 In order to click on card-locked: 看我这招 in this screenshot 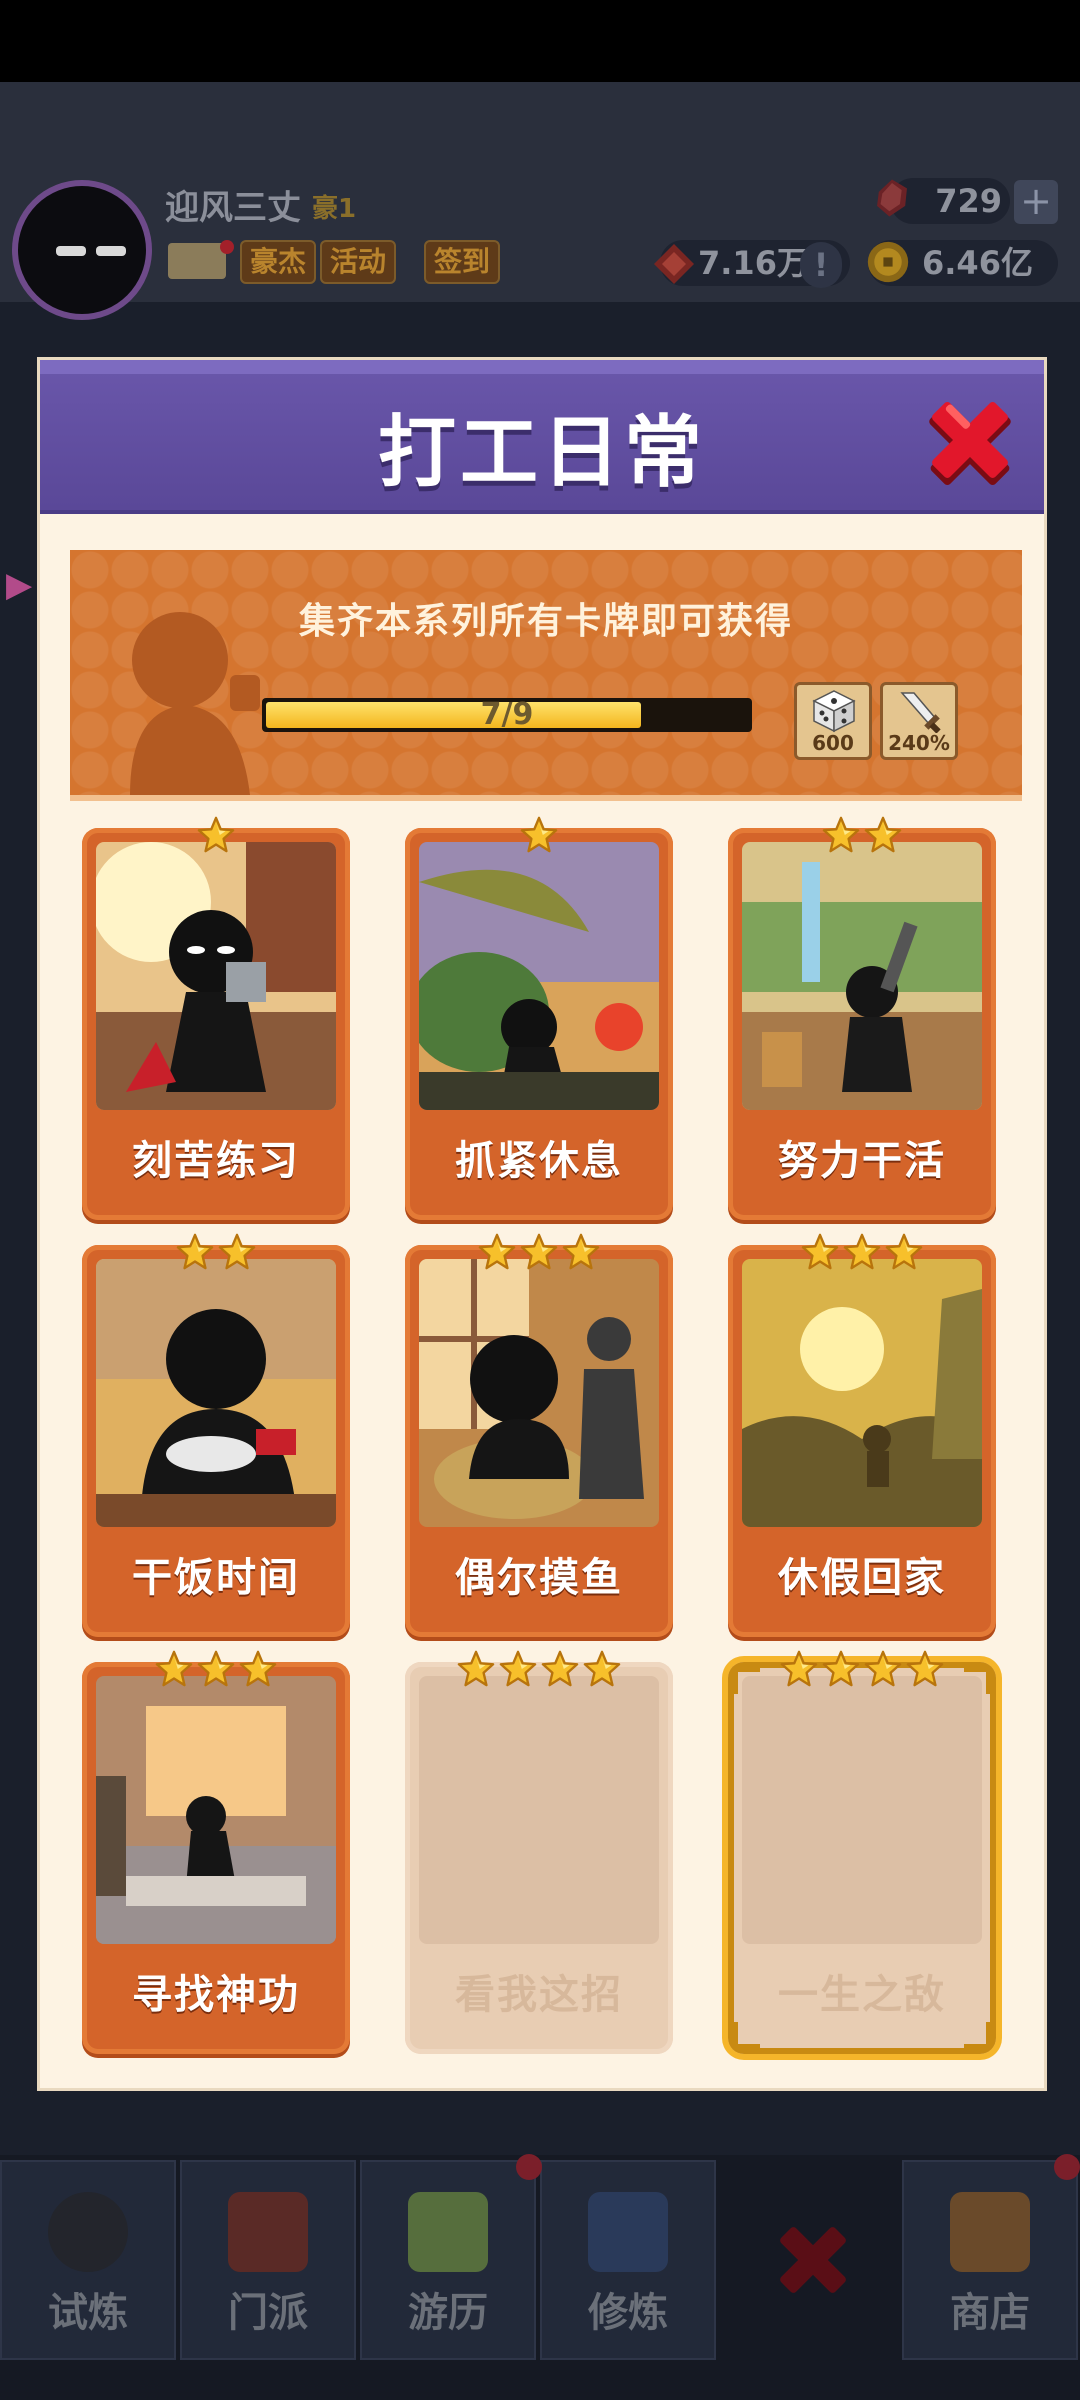, I will do `click(539, 1852)`.